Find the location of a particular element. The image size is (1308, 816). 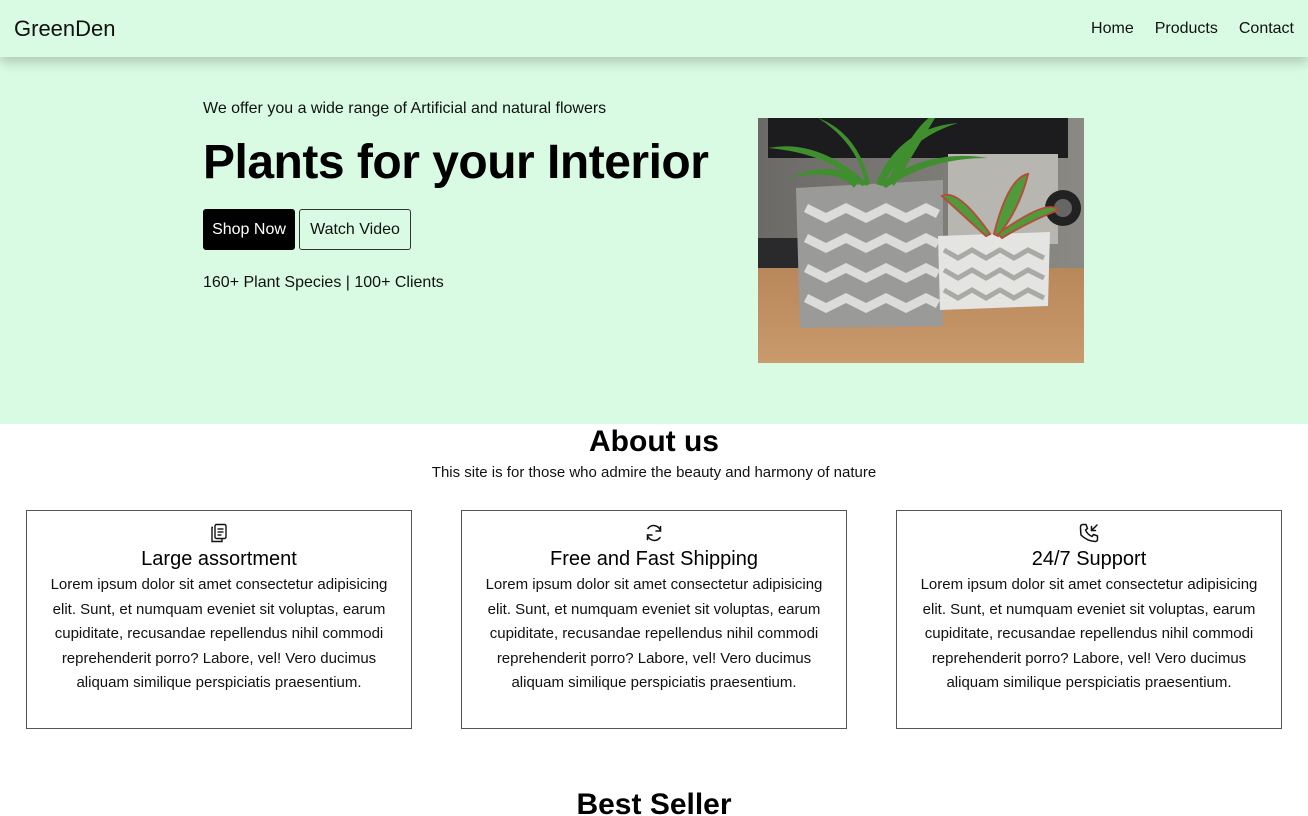

refresh-icon is located at coordinates (654, 533).